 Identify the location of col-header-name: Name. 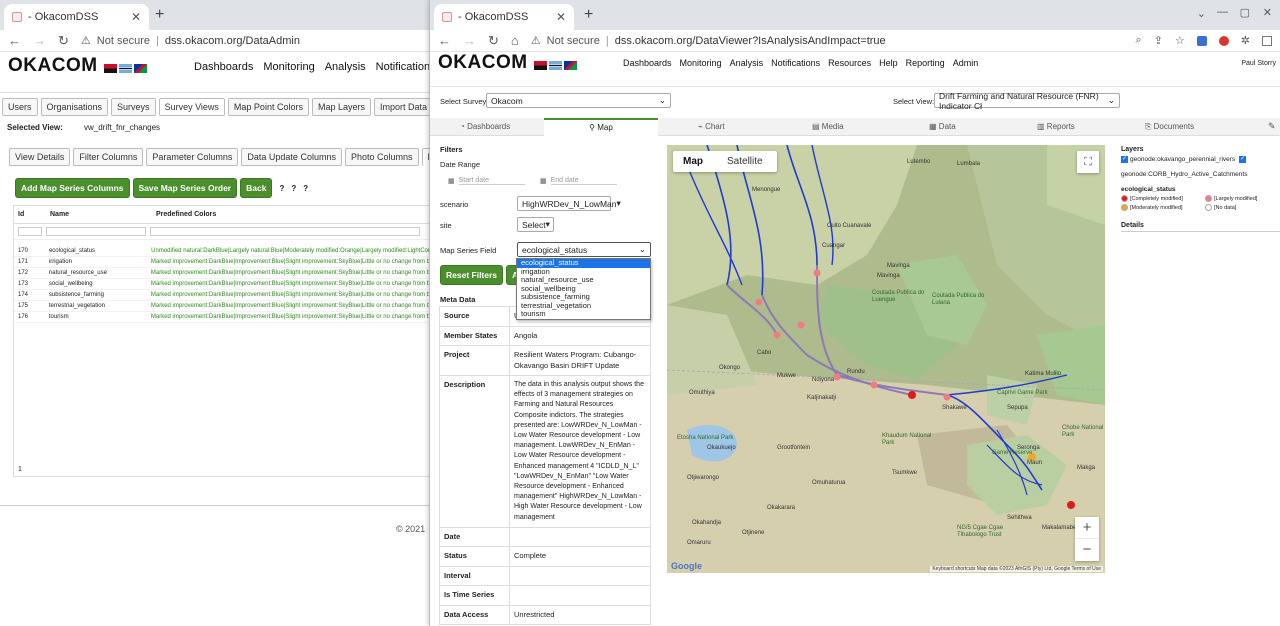
(99, 214).